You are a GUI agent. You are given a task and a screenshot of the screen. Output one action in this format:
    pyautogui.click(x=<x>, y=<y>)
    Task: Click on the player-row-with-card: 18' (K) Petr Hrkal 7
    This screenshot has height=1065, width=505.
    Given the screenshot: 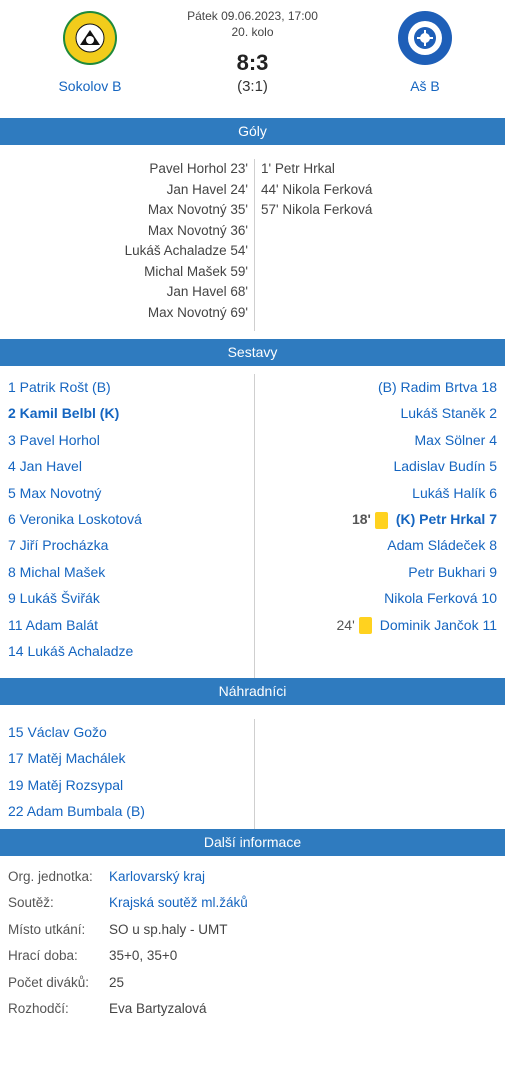 What is the action you would take?
    pyautogui.click(x=376, y=519)
    